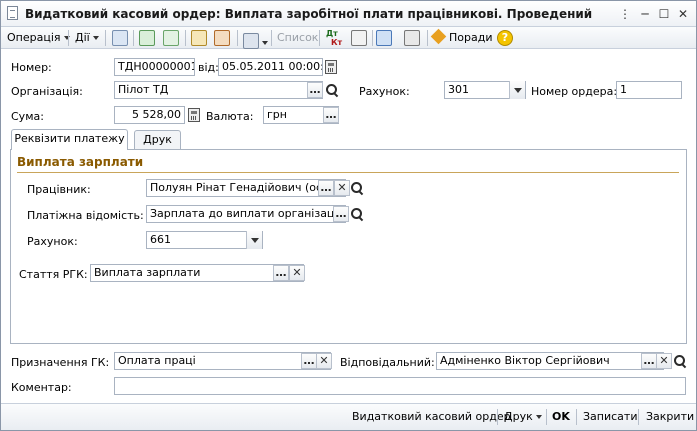  I want to click on maximize-icon: ☐, so click(664, 14).